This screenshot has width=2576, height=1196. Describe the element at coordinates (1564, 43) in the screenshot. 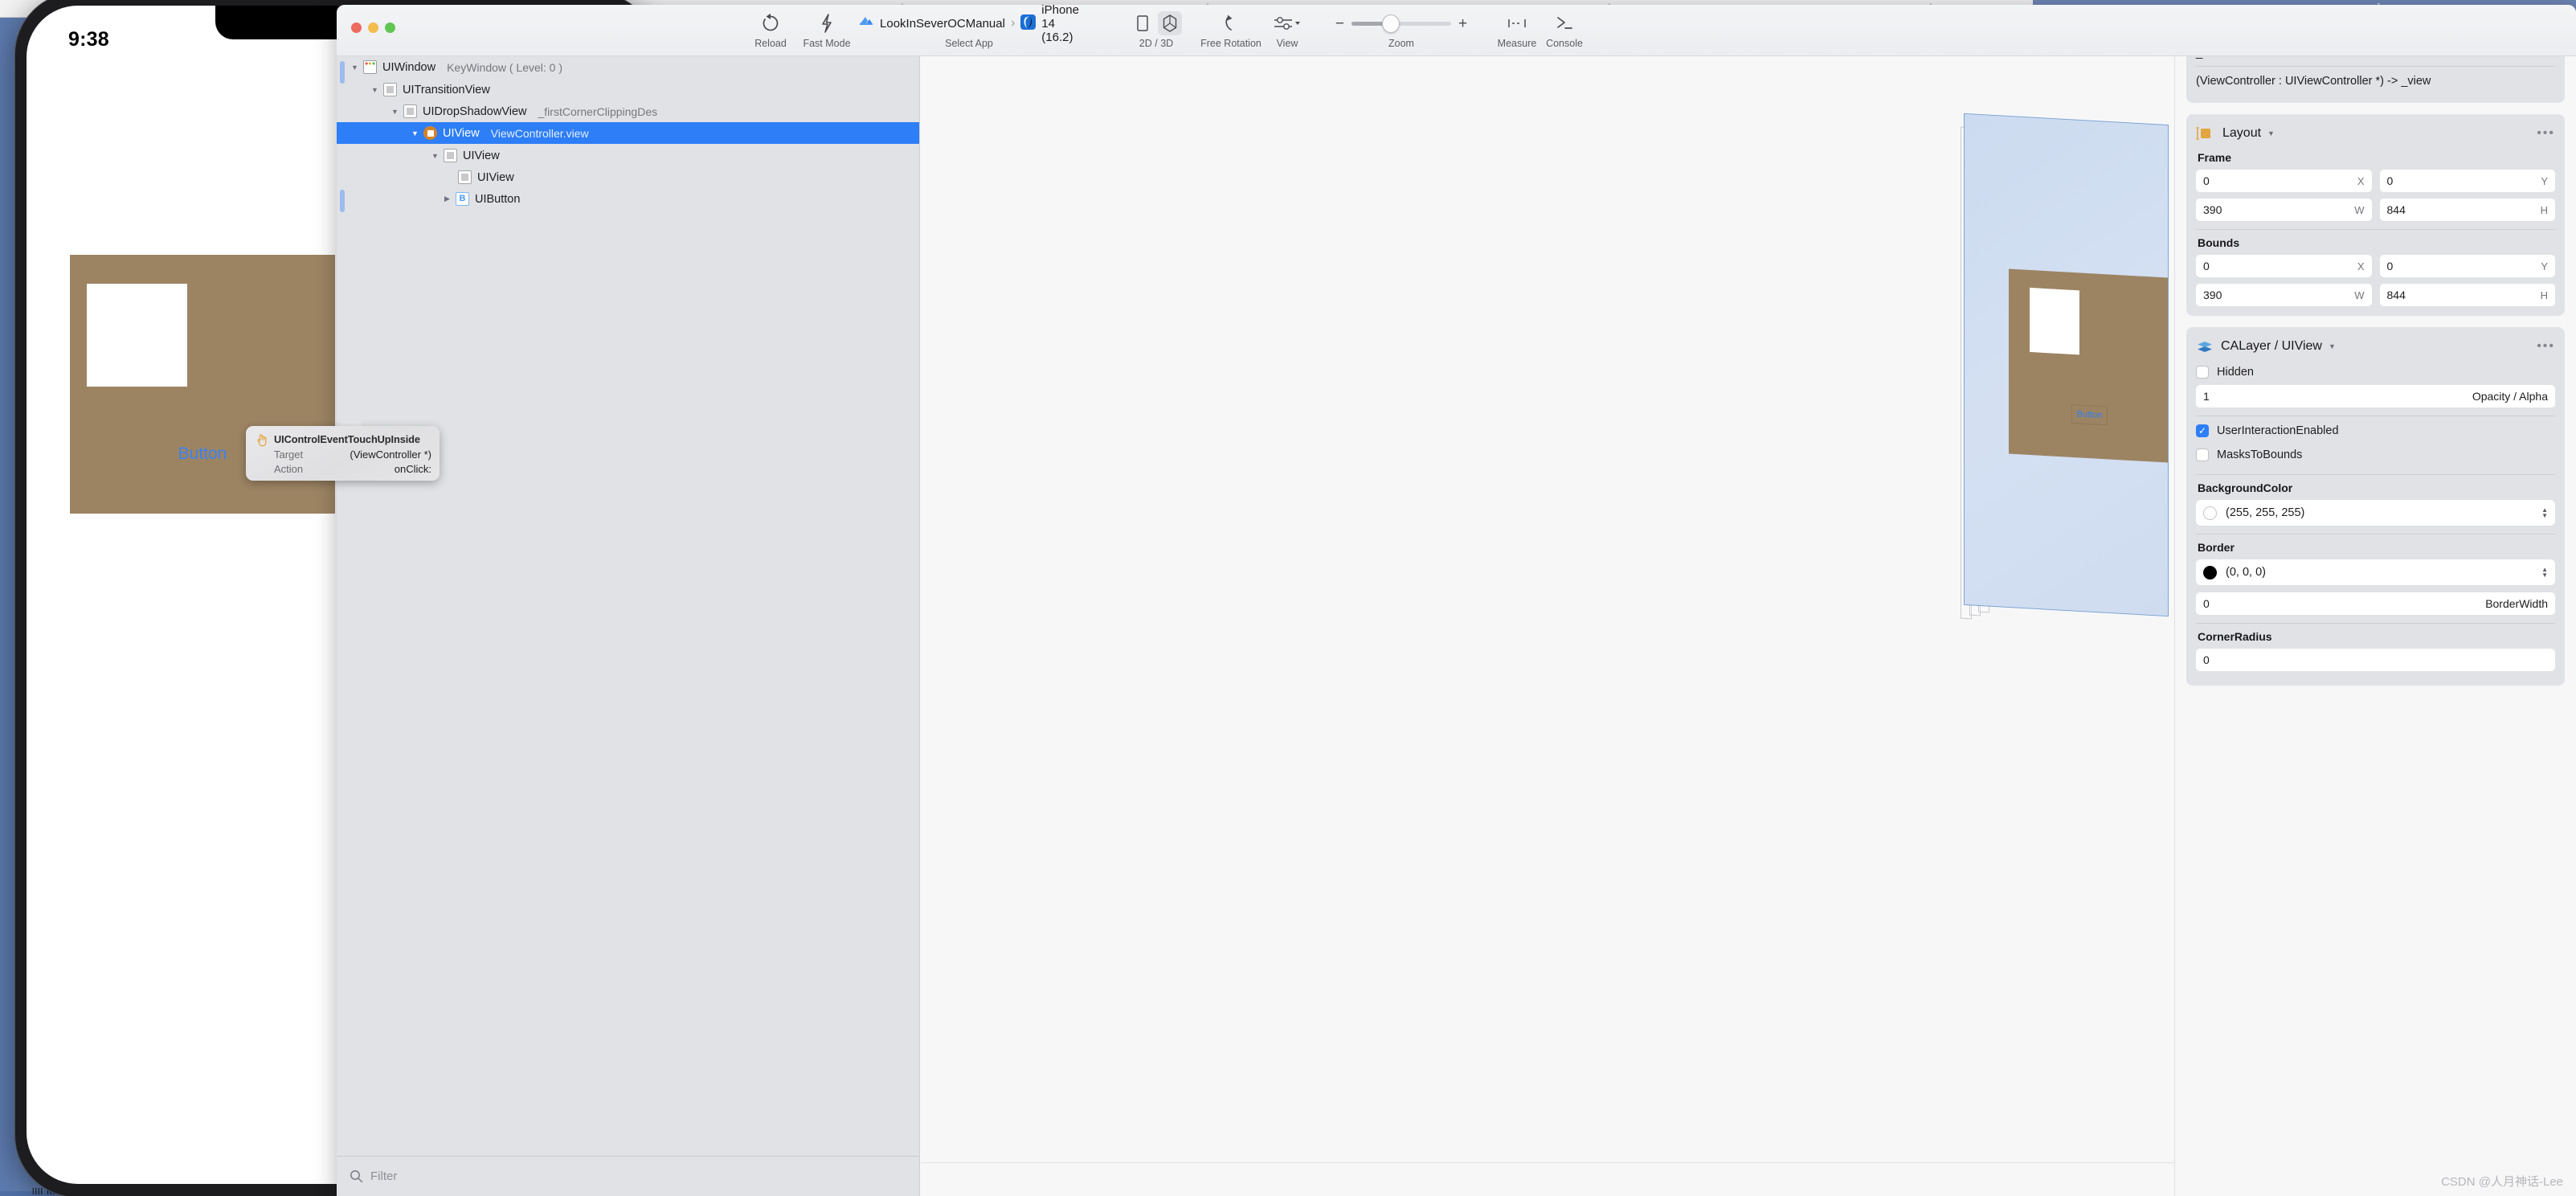

I see `console-label: Console` at that location.